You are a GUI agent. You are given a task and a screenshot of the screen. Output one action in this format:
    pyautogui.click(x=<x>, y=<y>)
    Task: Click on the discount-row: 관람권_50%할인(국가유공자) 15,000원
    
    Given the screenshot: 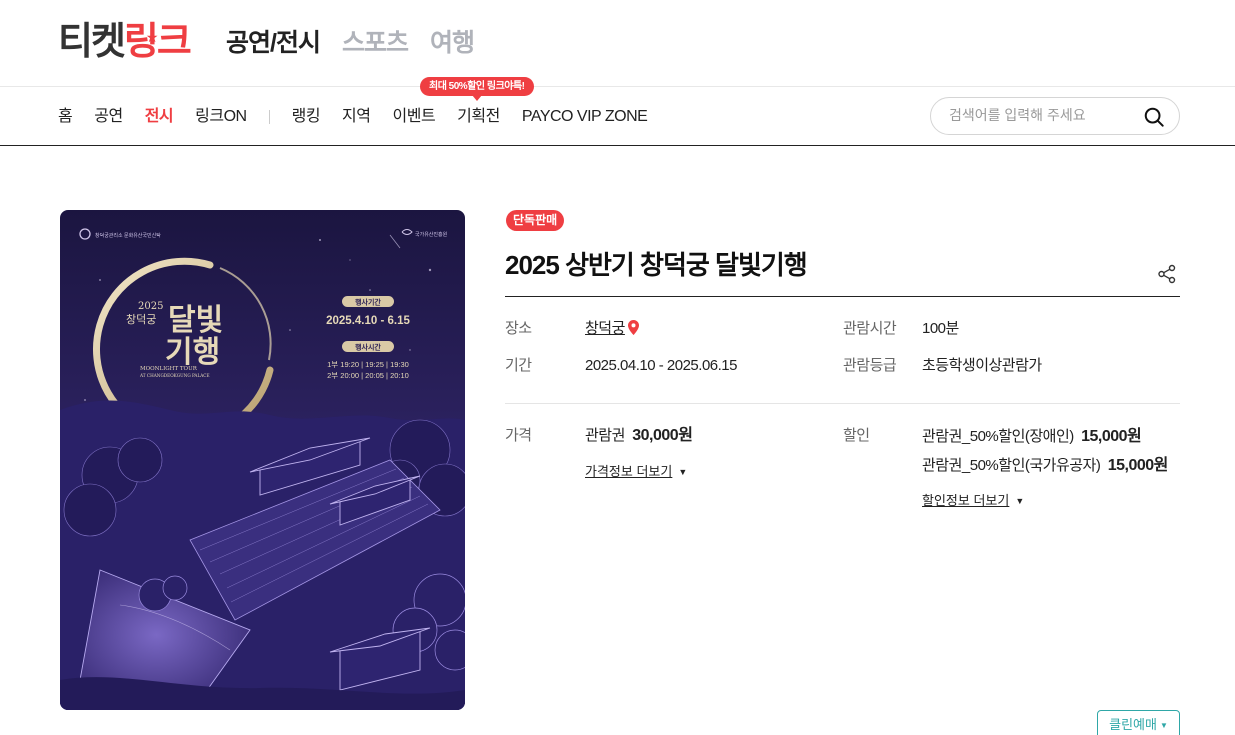 What is the action you would take?
    pyautogui.click(x=1045, y=466)
    